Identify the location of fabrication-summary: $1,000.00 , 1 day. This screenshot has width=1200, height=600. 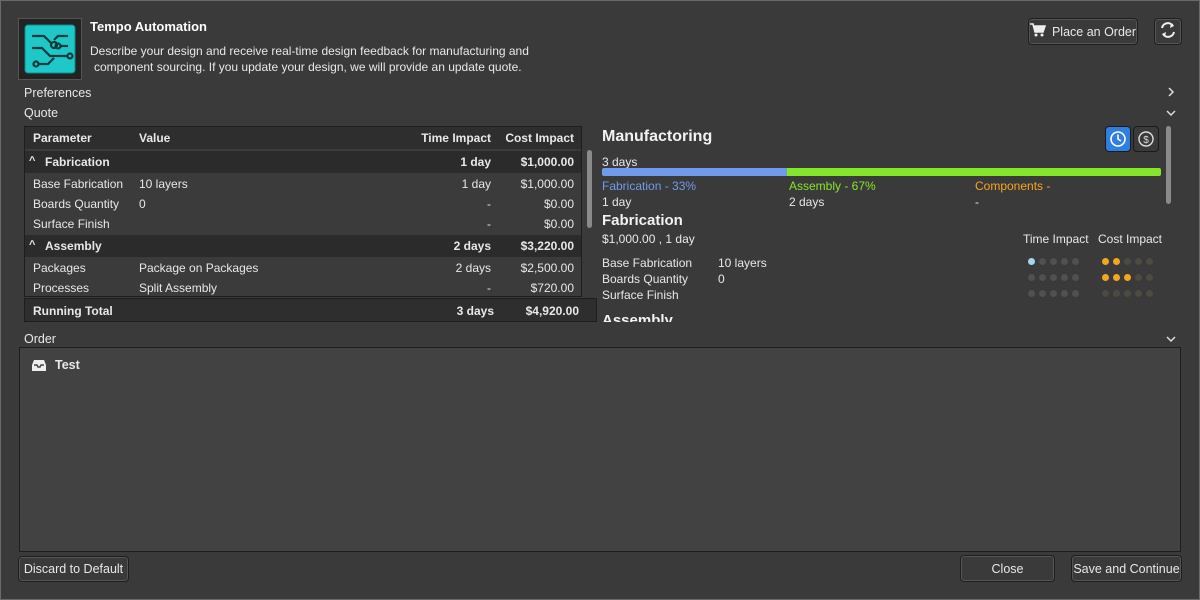
(648, 239).